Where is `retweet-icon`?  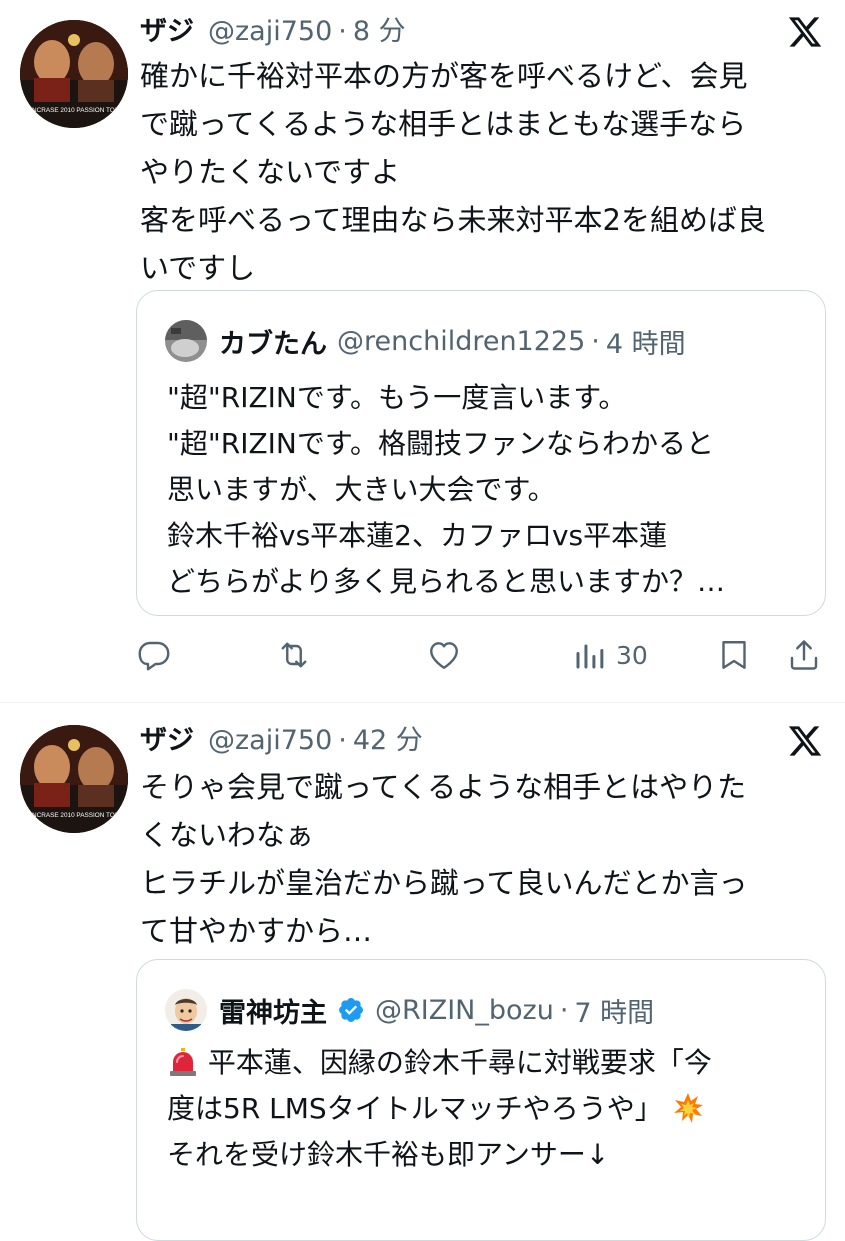
retweet-icon is located at coordinates (294, 655).